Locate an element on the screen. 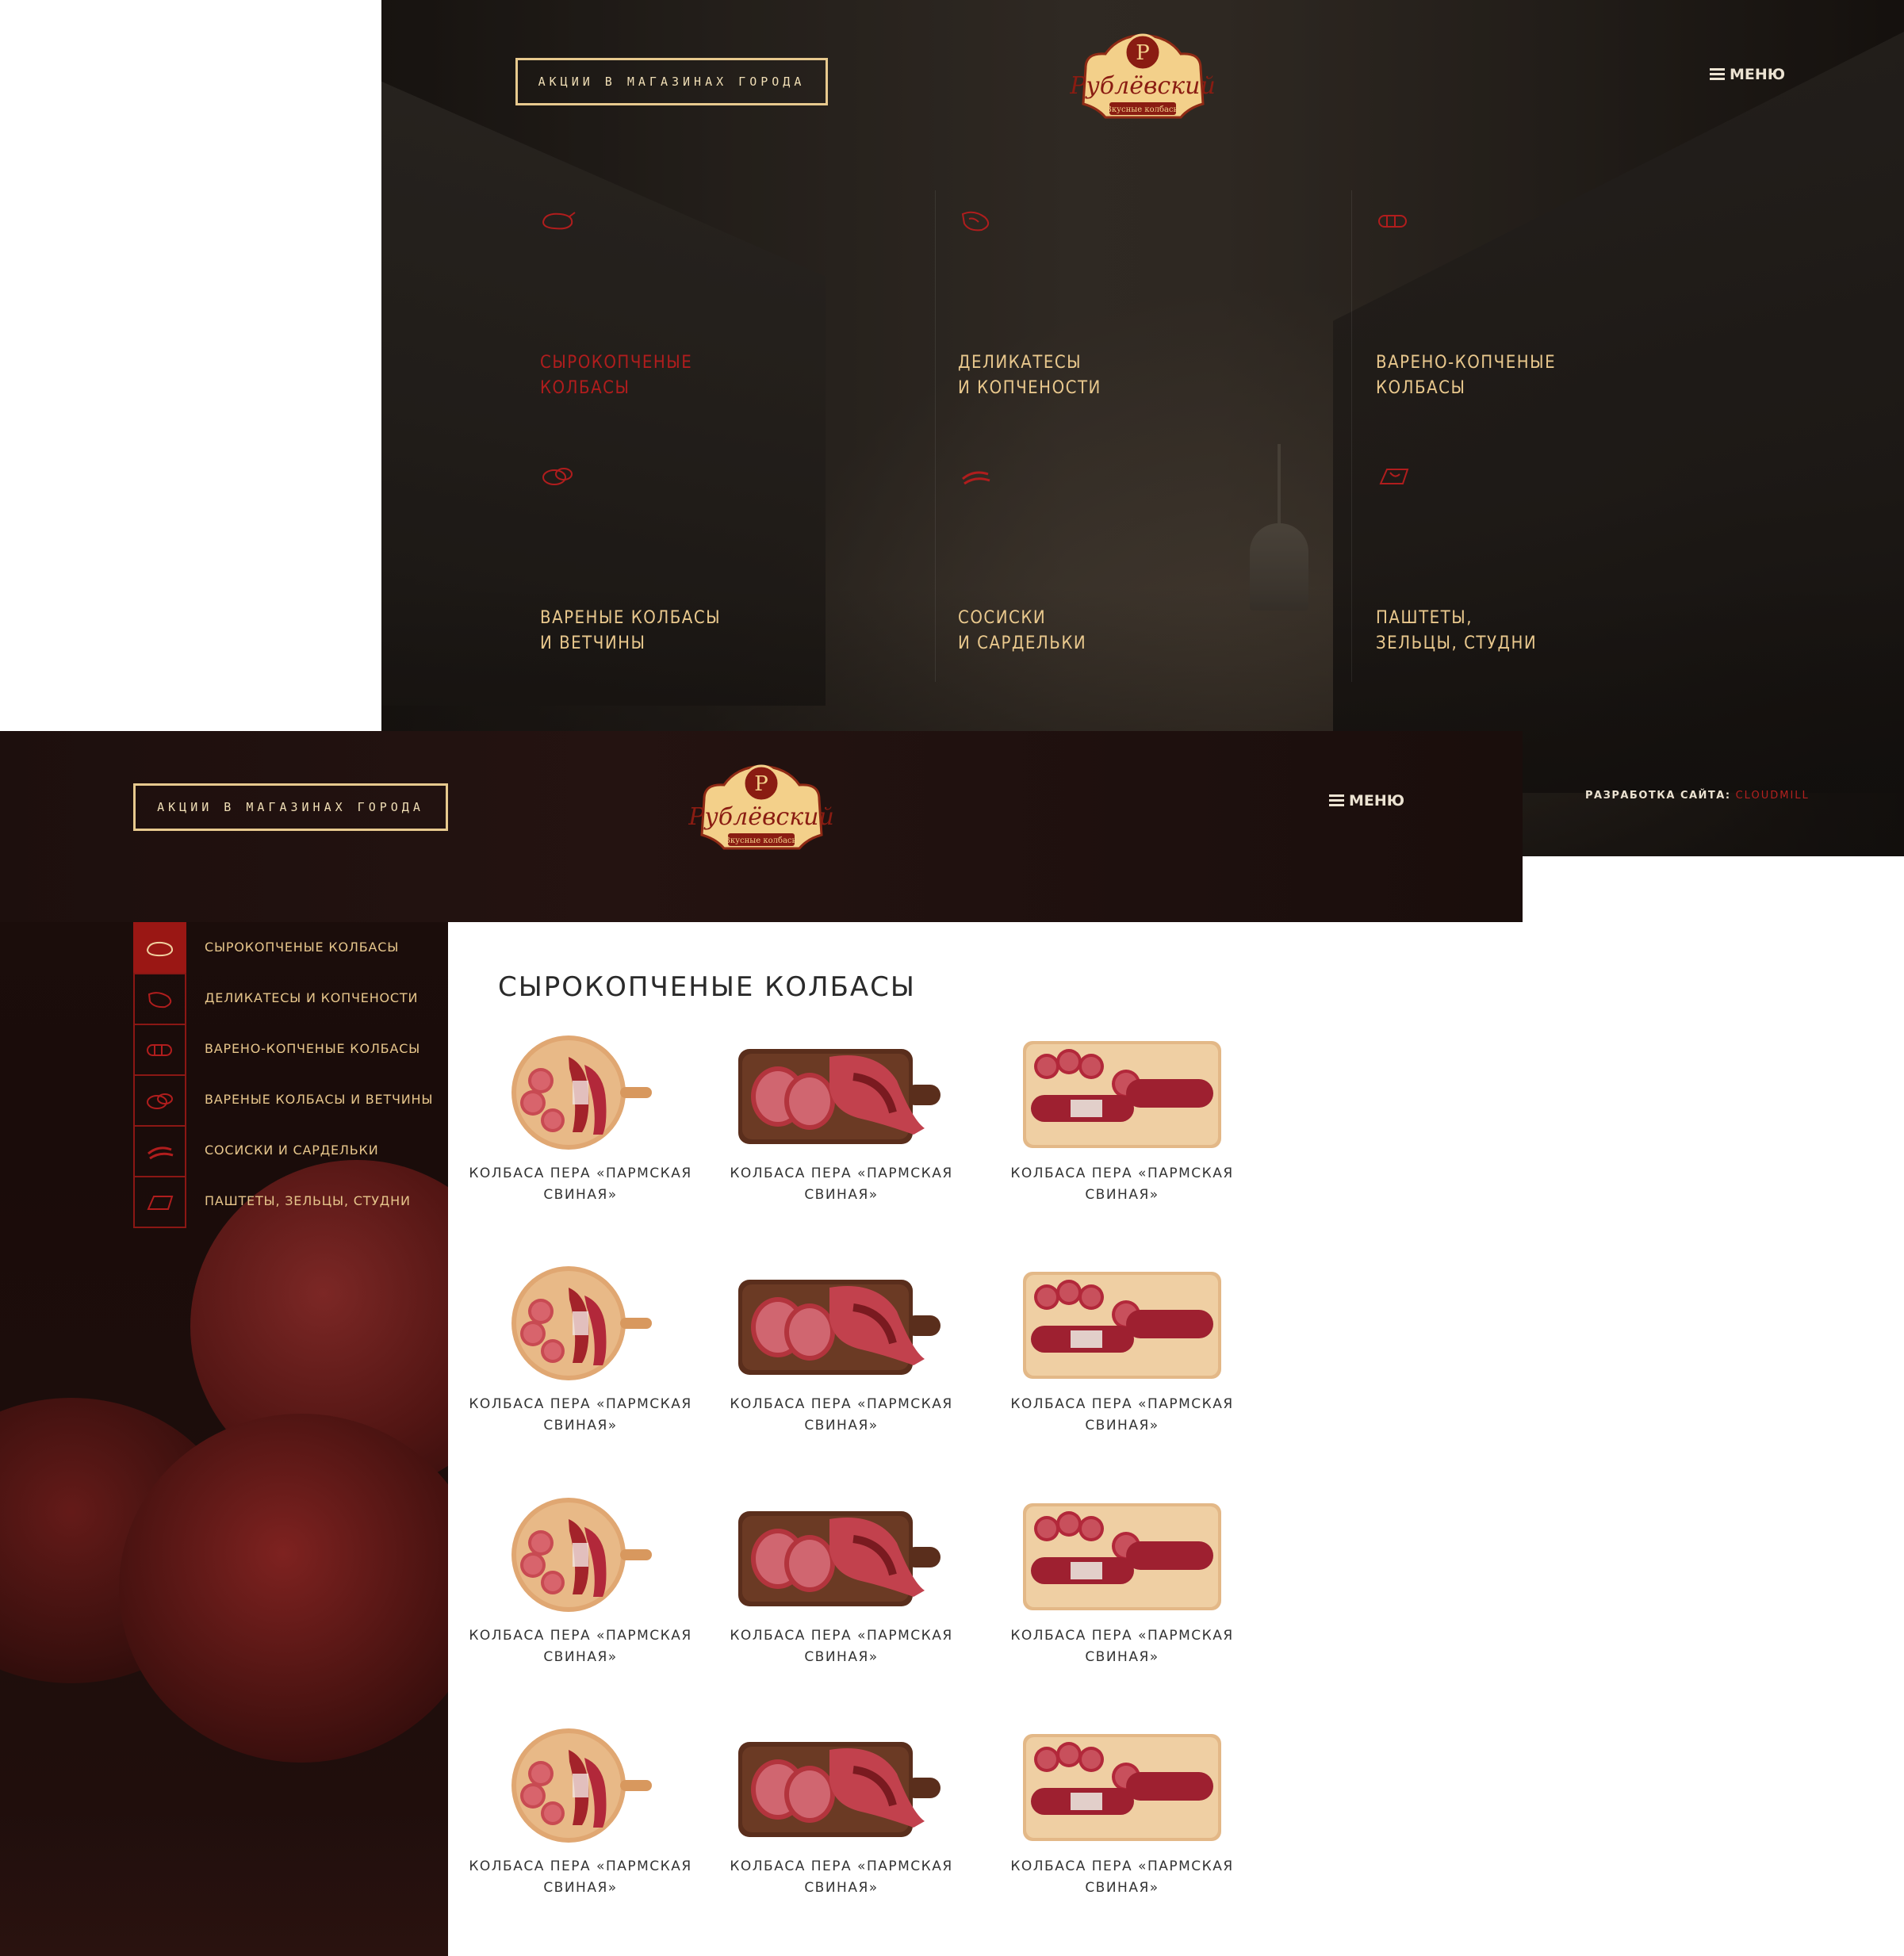  category-label: СЫРОКОПЧЕНЫЕ КОЛБАСЫ is located at coordinates (616, 375).